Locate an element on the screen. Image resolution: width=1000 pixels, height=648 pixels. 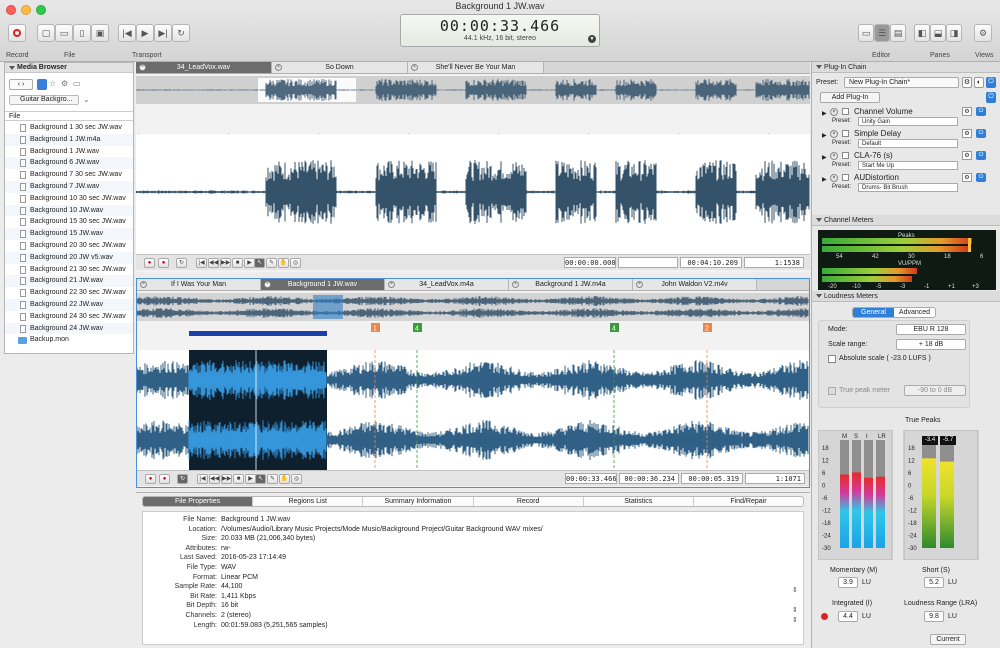
true-peak-checkbox is located at coordinates (832, 391).